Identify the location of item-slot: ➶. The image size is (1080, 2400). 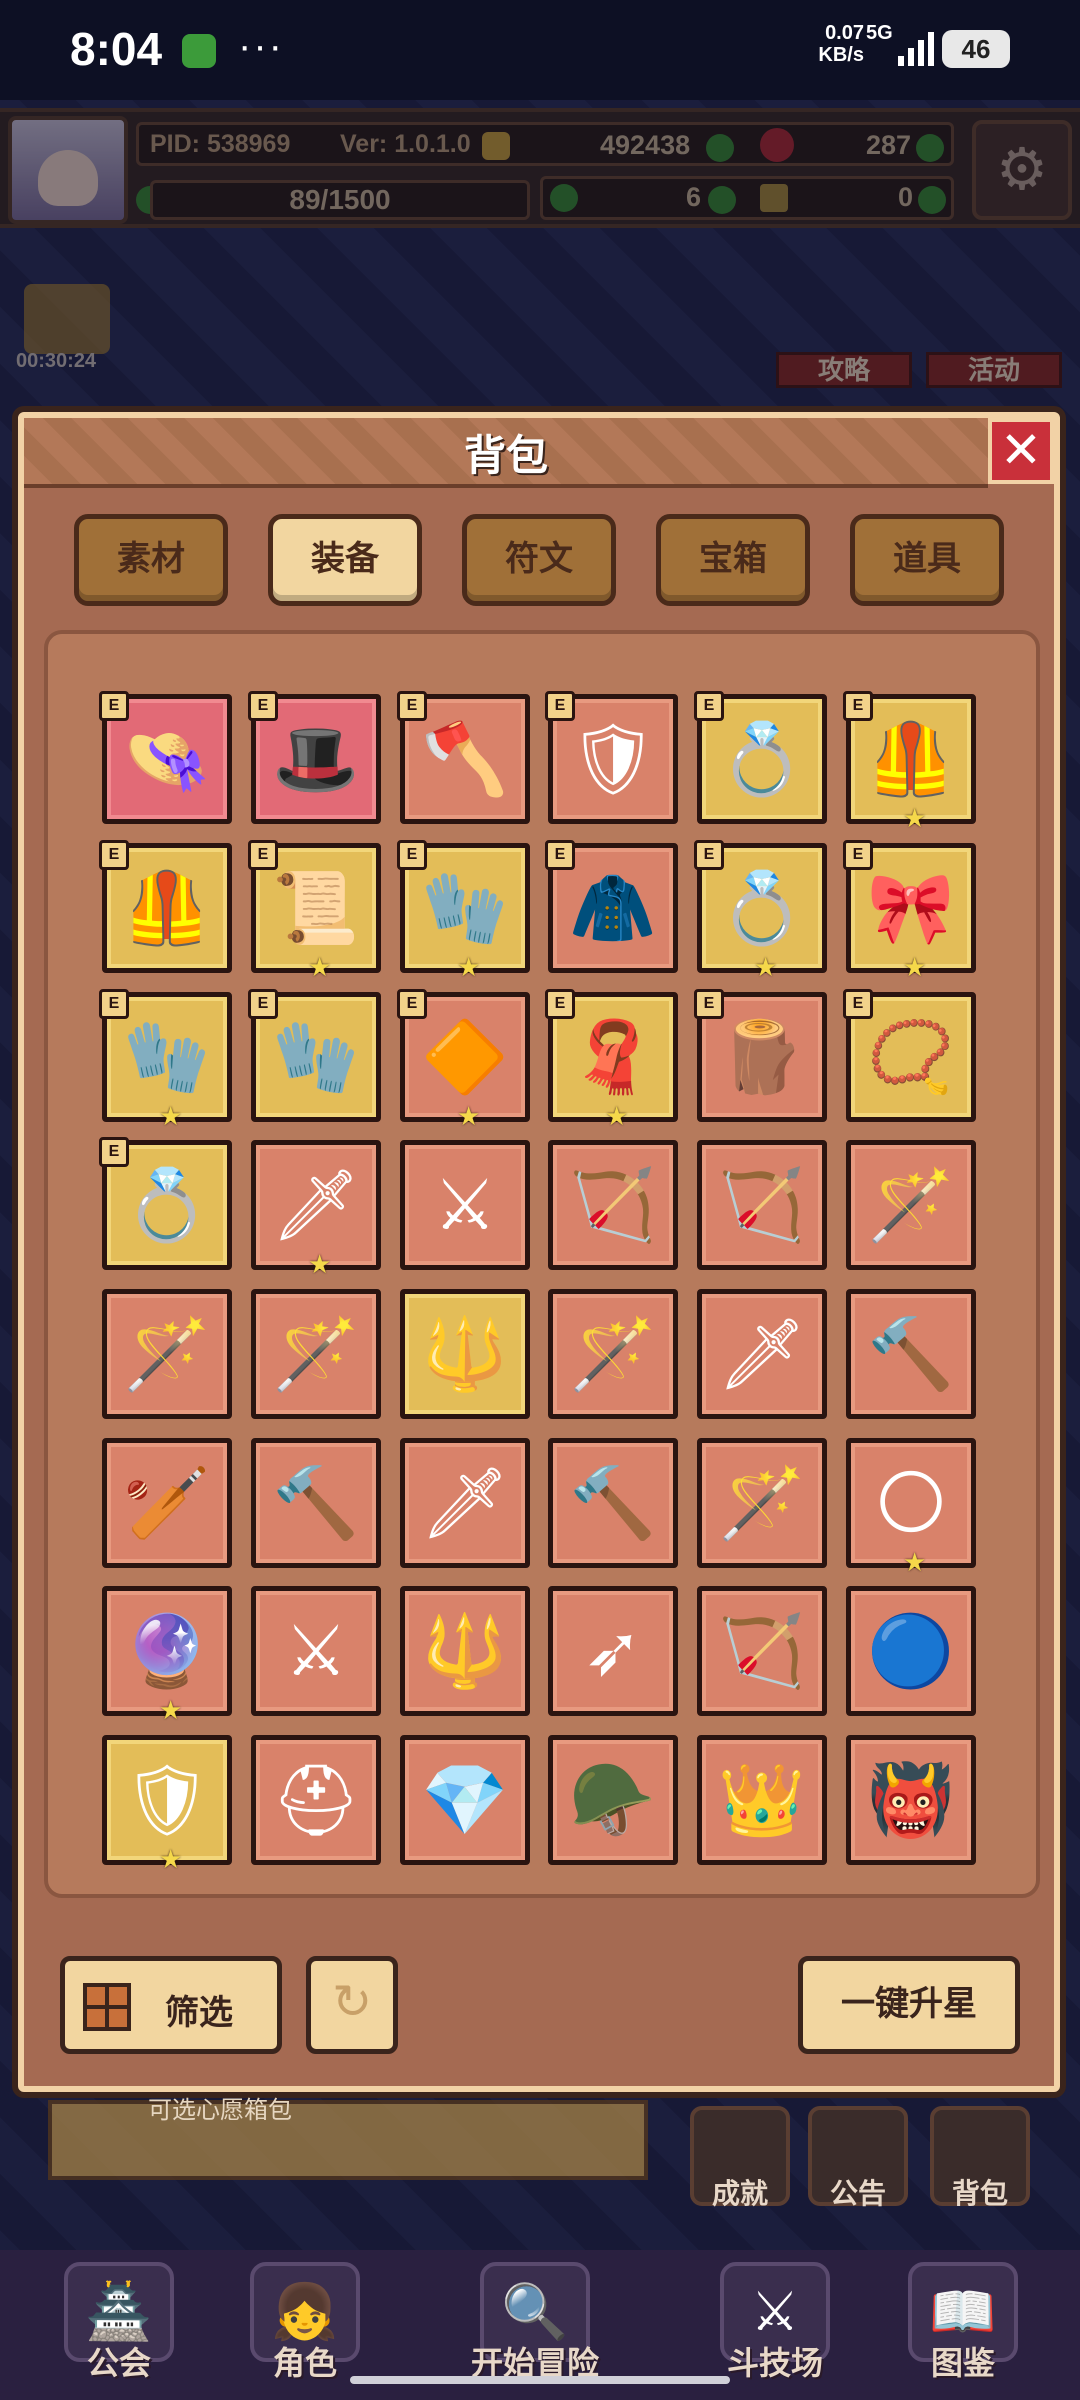
(613, 1651).